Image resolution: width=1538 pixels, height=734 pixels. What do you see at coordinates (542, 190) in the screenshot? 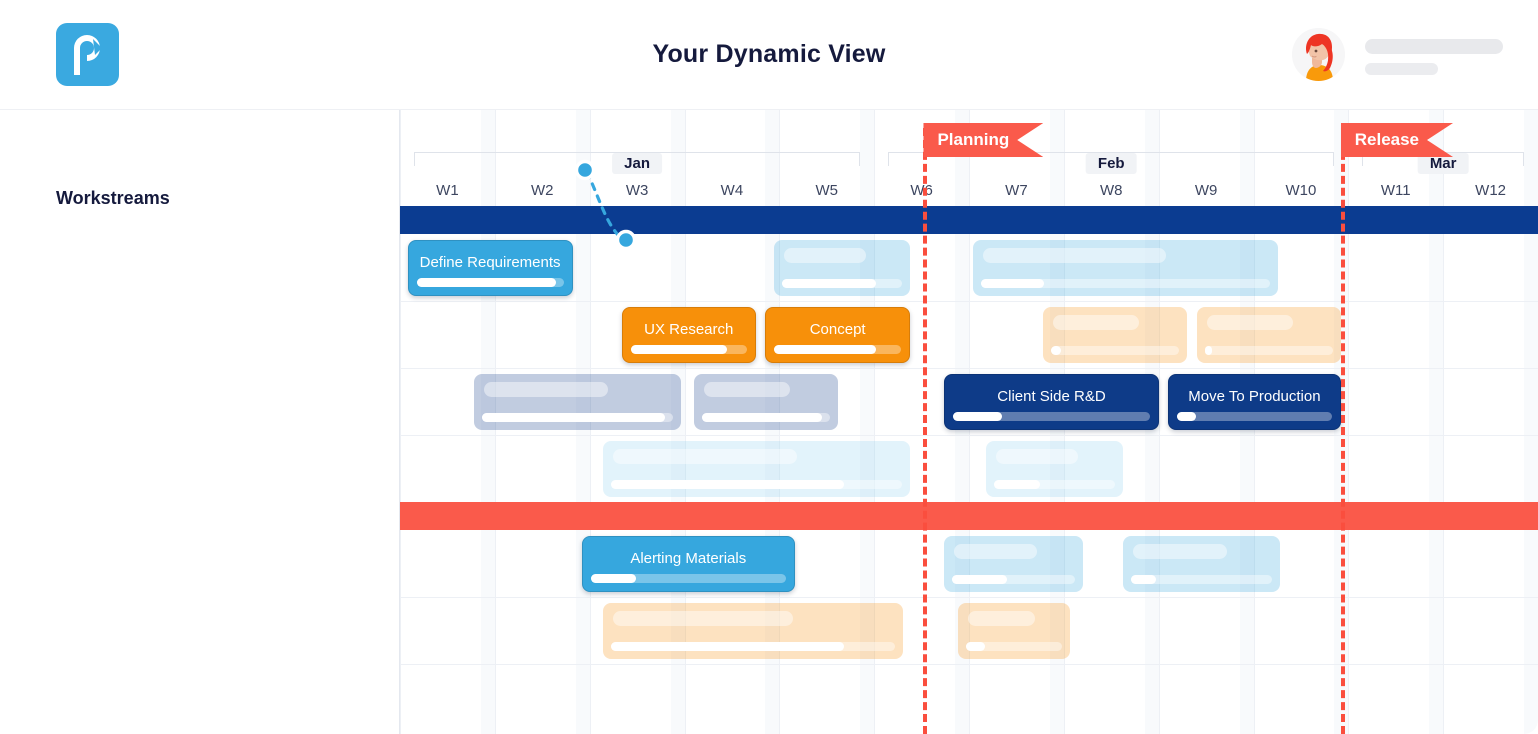
I see `week-label-w2: W2` at bounding box center [542, 190].